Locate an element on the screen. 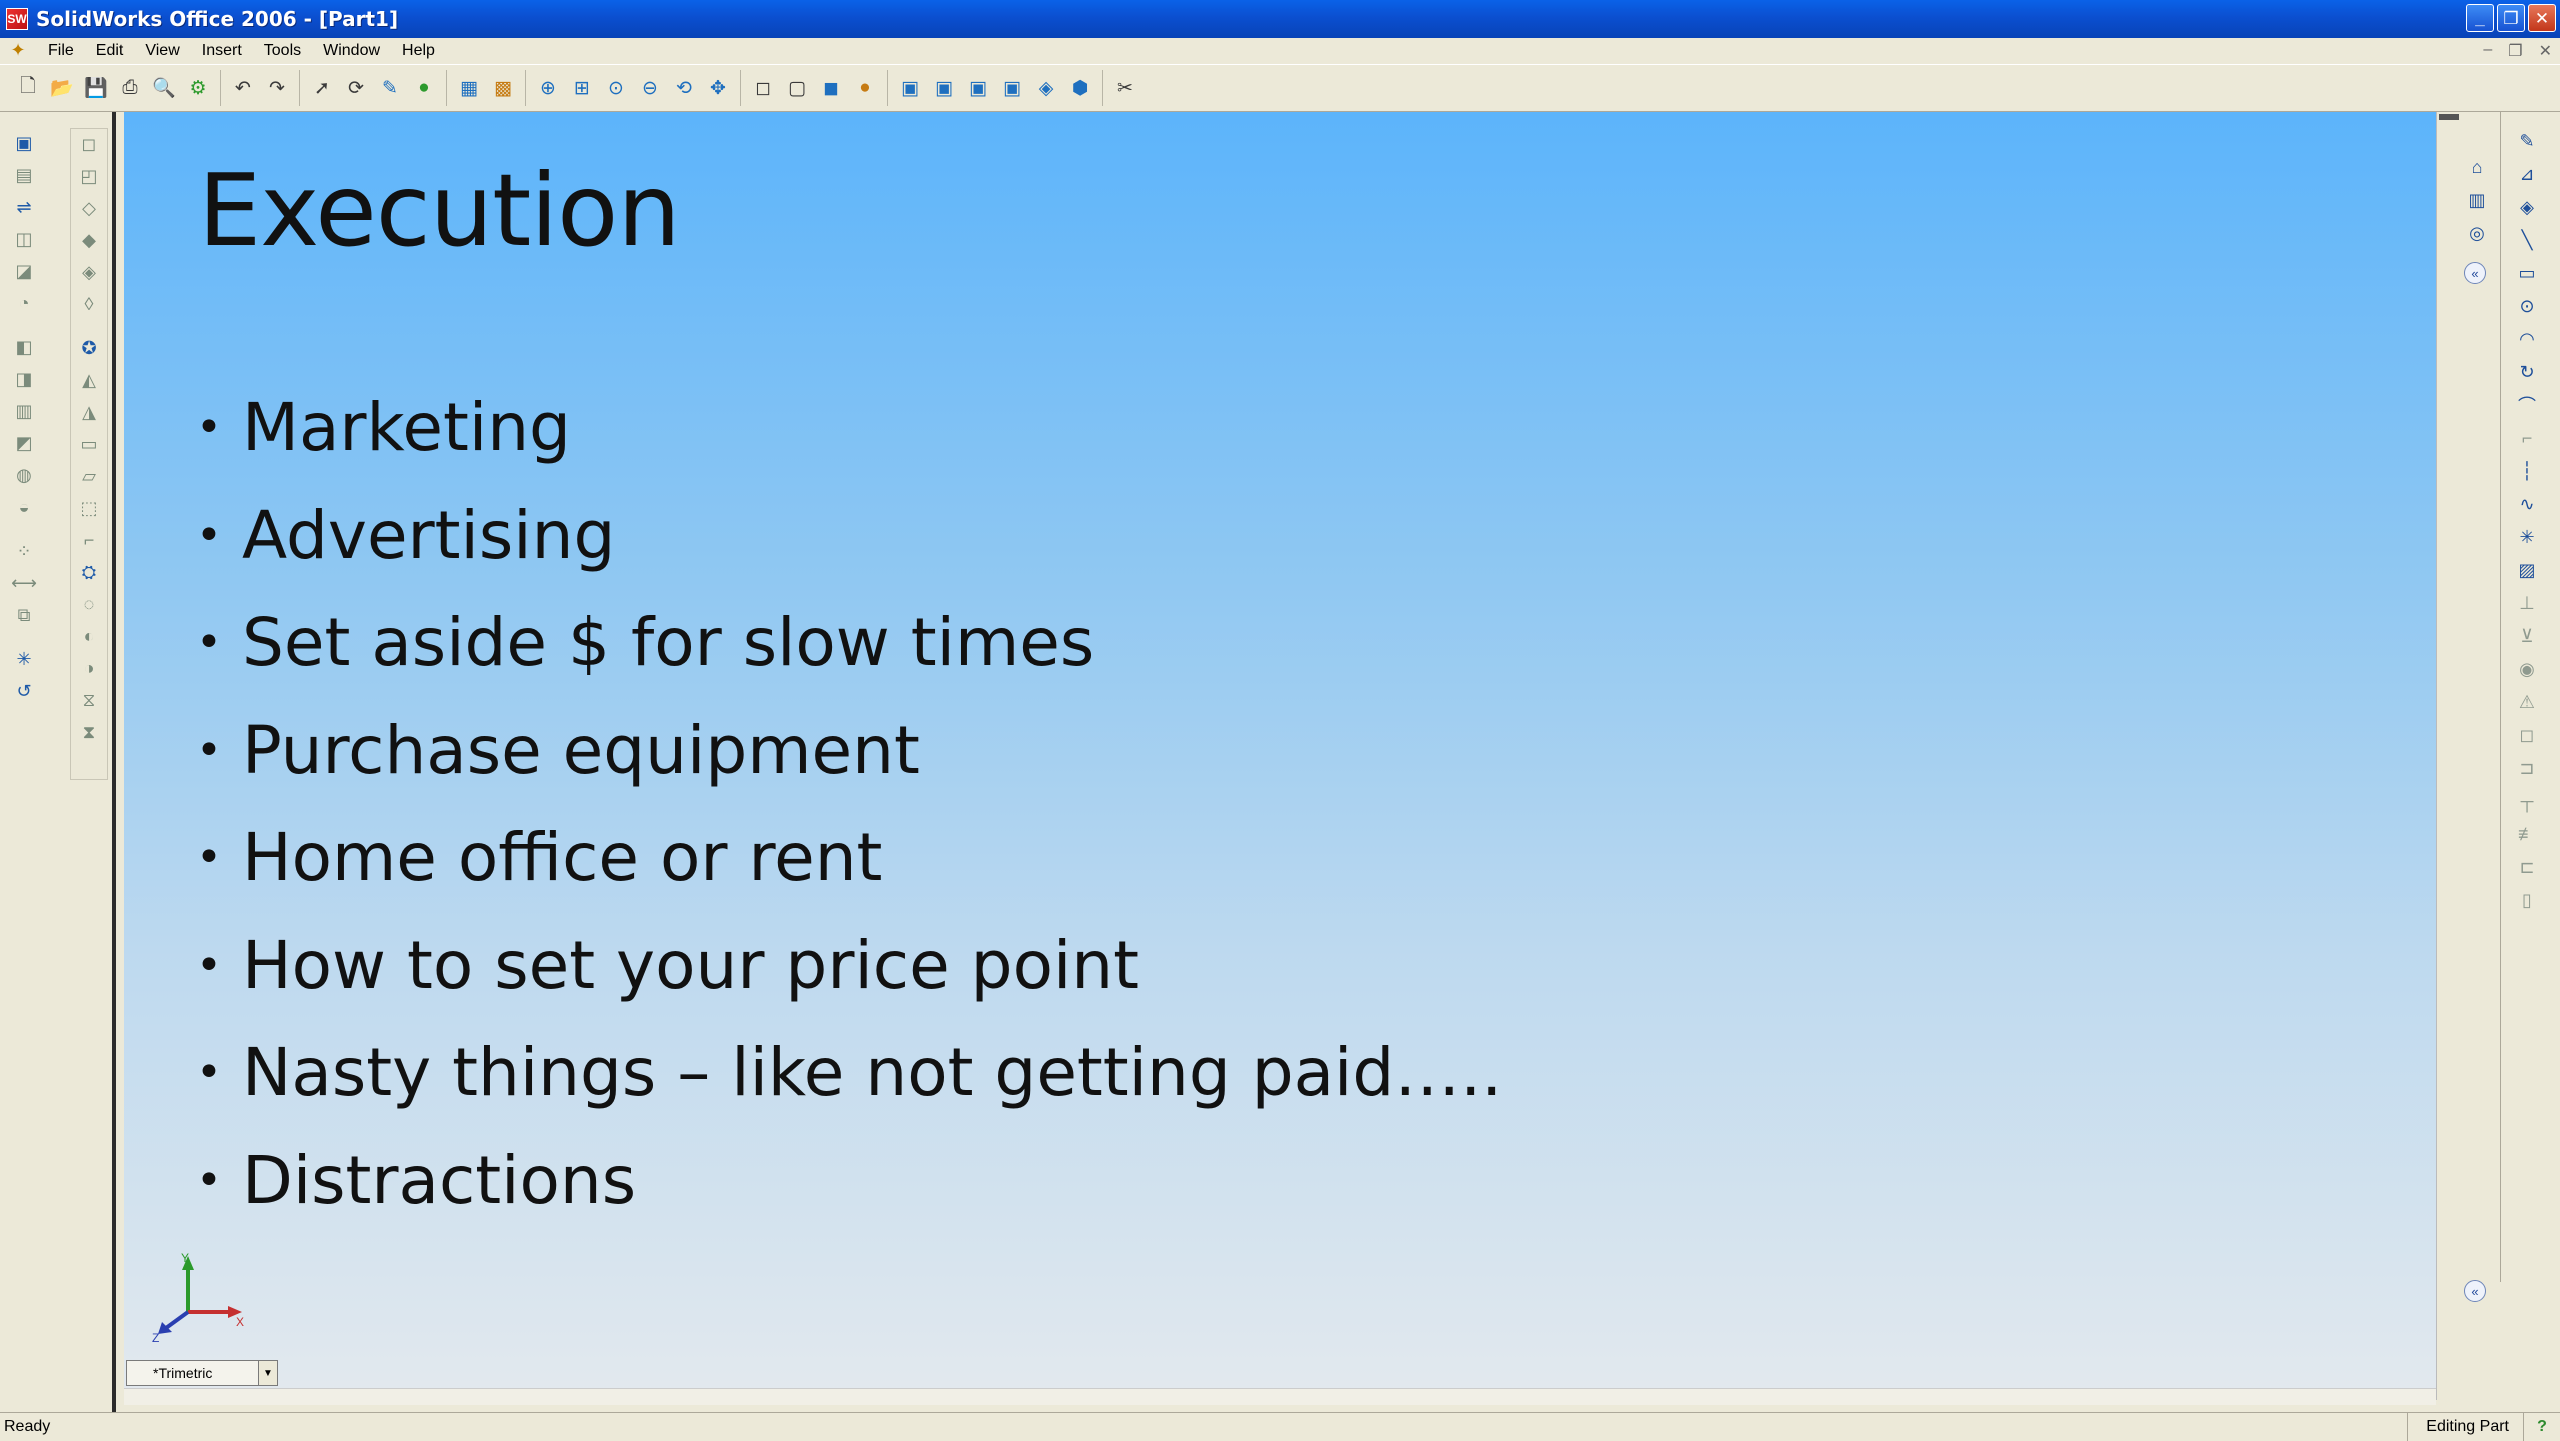 This screenshot has width=2560, height=1441. no-bends-icon: ▱ is located at coordinates (89, 476).